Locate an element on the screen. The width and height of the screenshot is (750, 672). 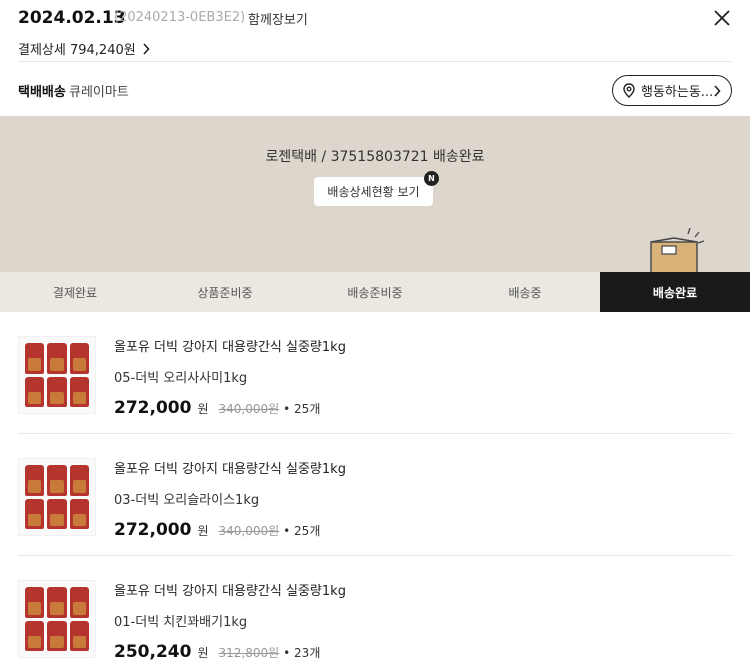
step-delivered: 배송완료 is located at coordinates (675, 292).